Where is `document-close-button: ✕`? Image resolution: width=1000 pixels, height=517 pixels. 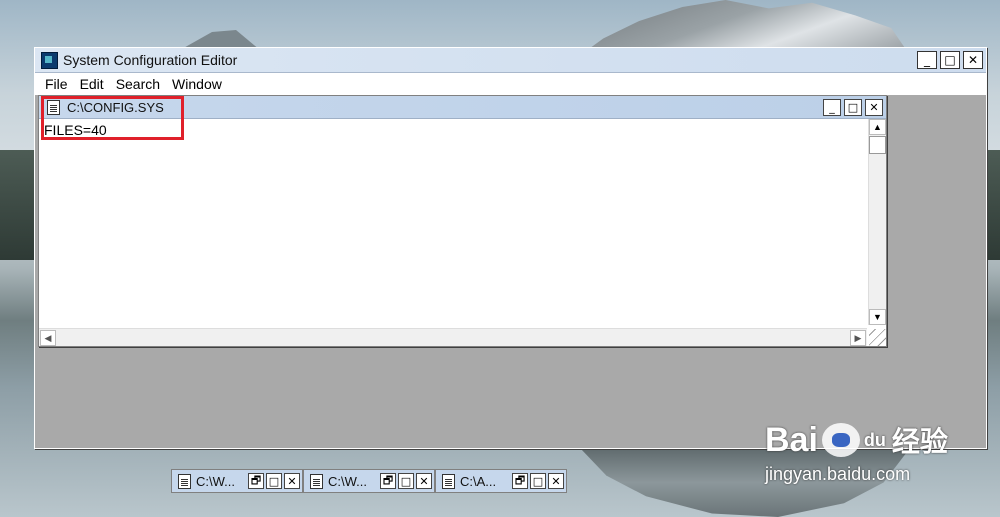
document-close-button: ✕ is located at coordinates (874, 107).